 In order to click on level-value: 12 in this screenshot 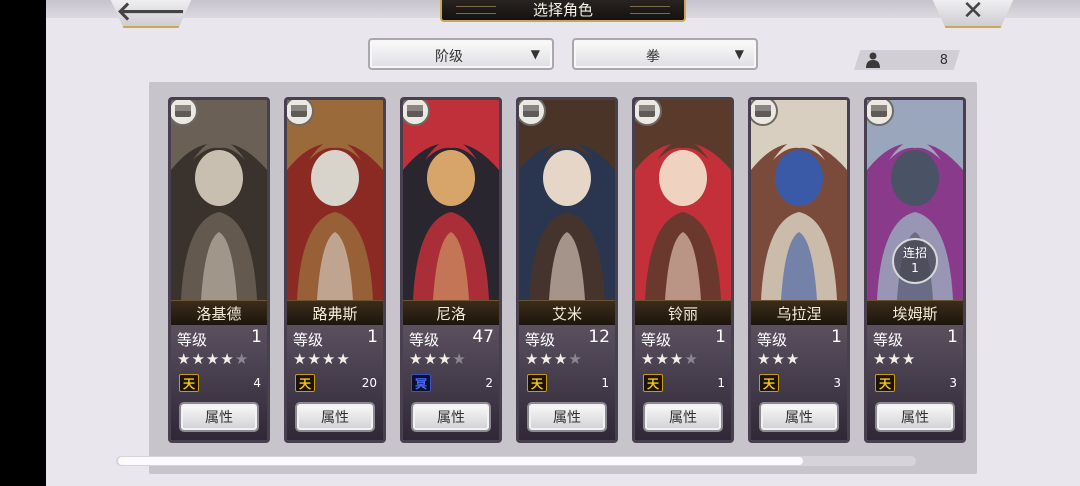, I will do `click(599, 337)`.